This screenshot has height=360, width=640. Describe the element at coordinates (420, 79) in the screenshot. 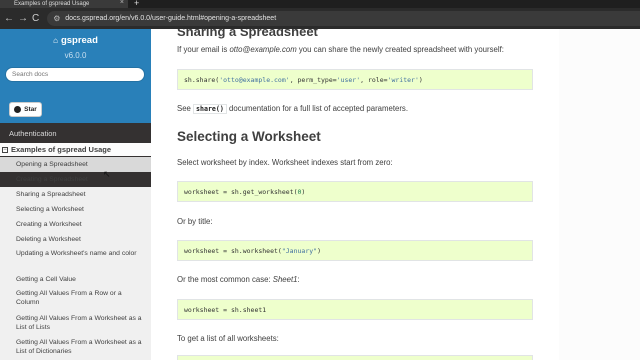

I see `code-share-close: )` at that location.